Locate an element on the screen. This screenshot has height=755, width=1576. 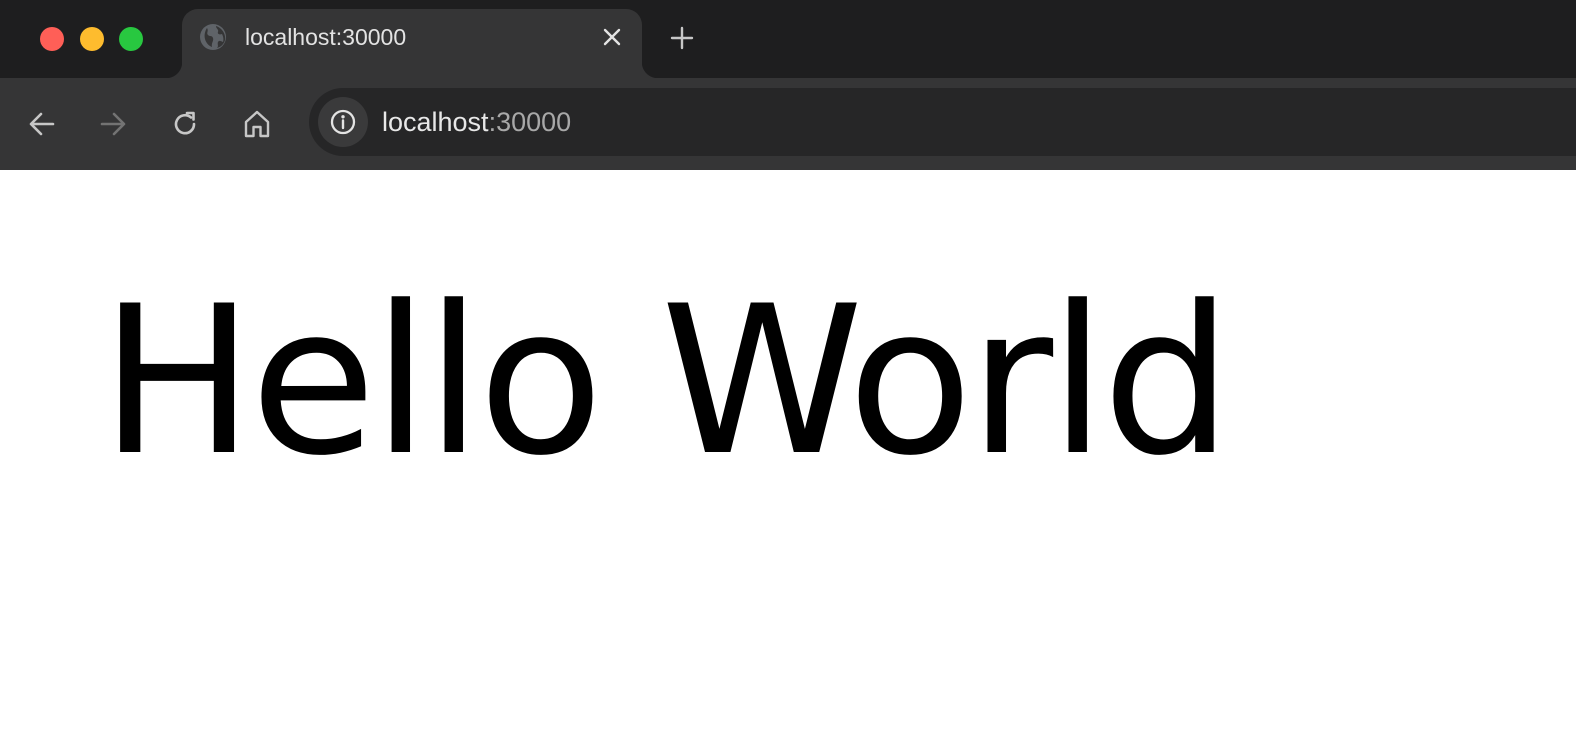
arrow-right-icon is located at coordinates (113, 124).